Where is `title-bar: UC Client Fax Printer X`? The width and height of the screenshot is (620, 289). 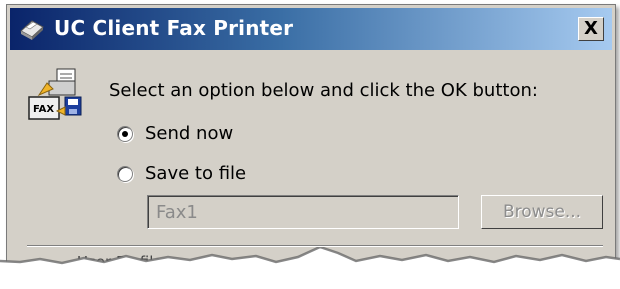 title-bar: UC Client Fax Printer X is located at coordinates (311, 29).